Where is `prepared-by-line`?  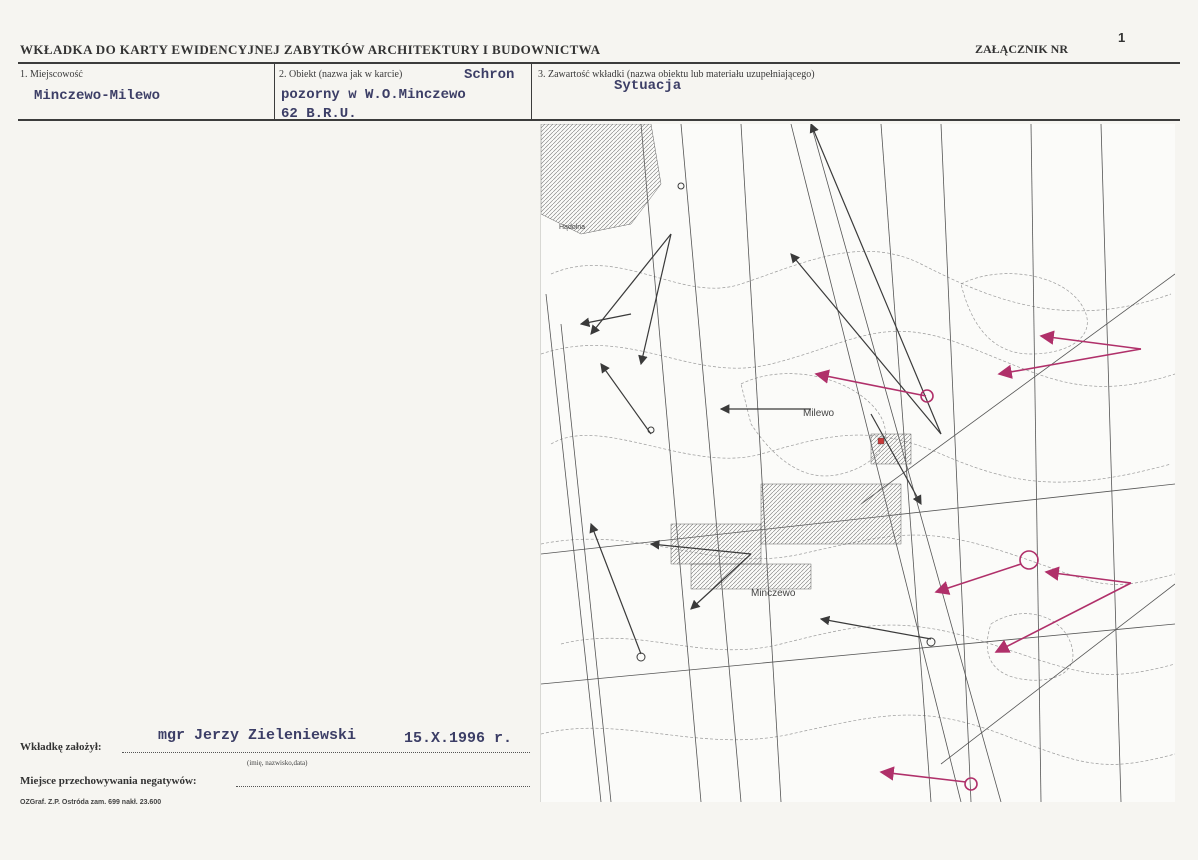 prepared-by-line is located at coordinates (326, 752).